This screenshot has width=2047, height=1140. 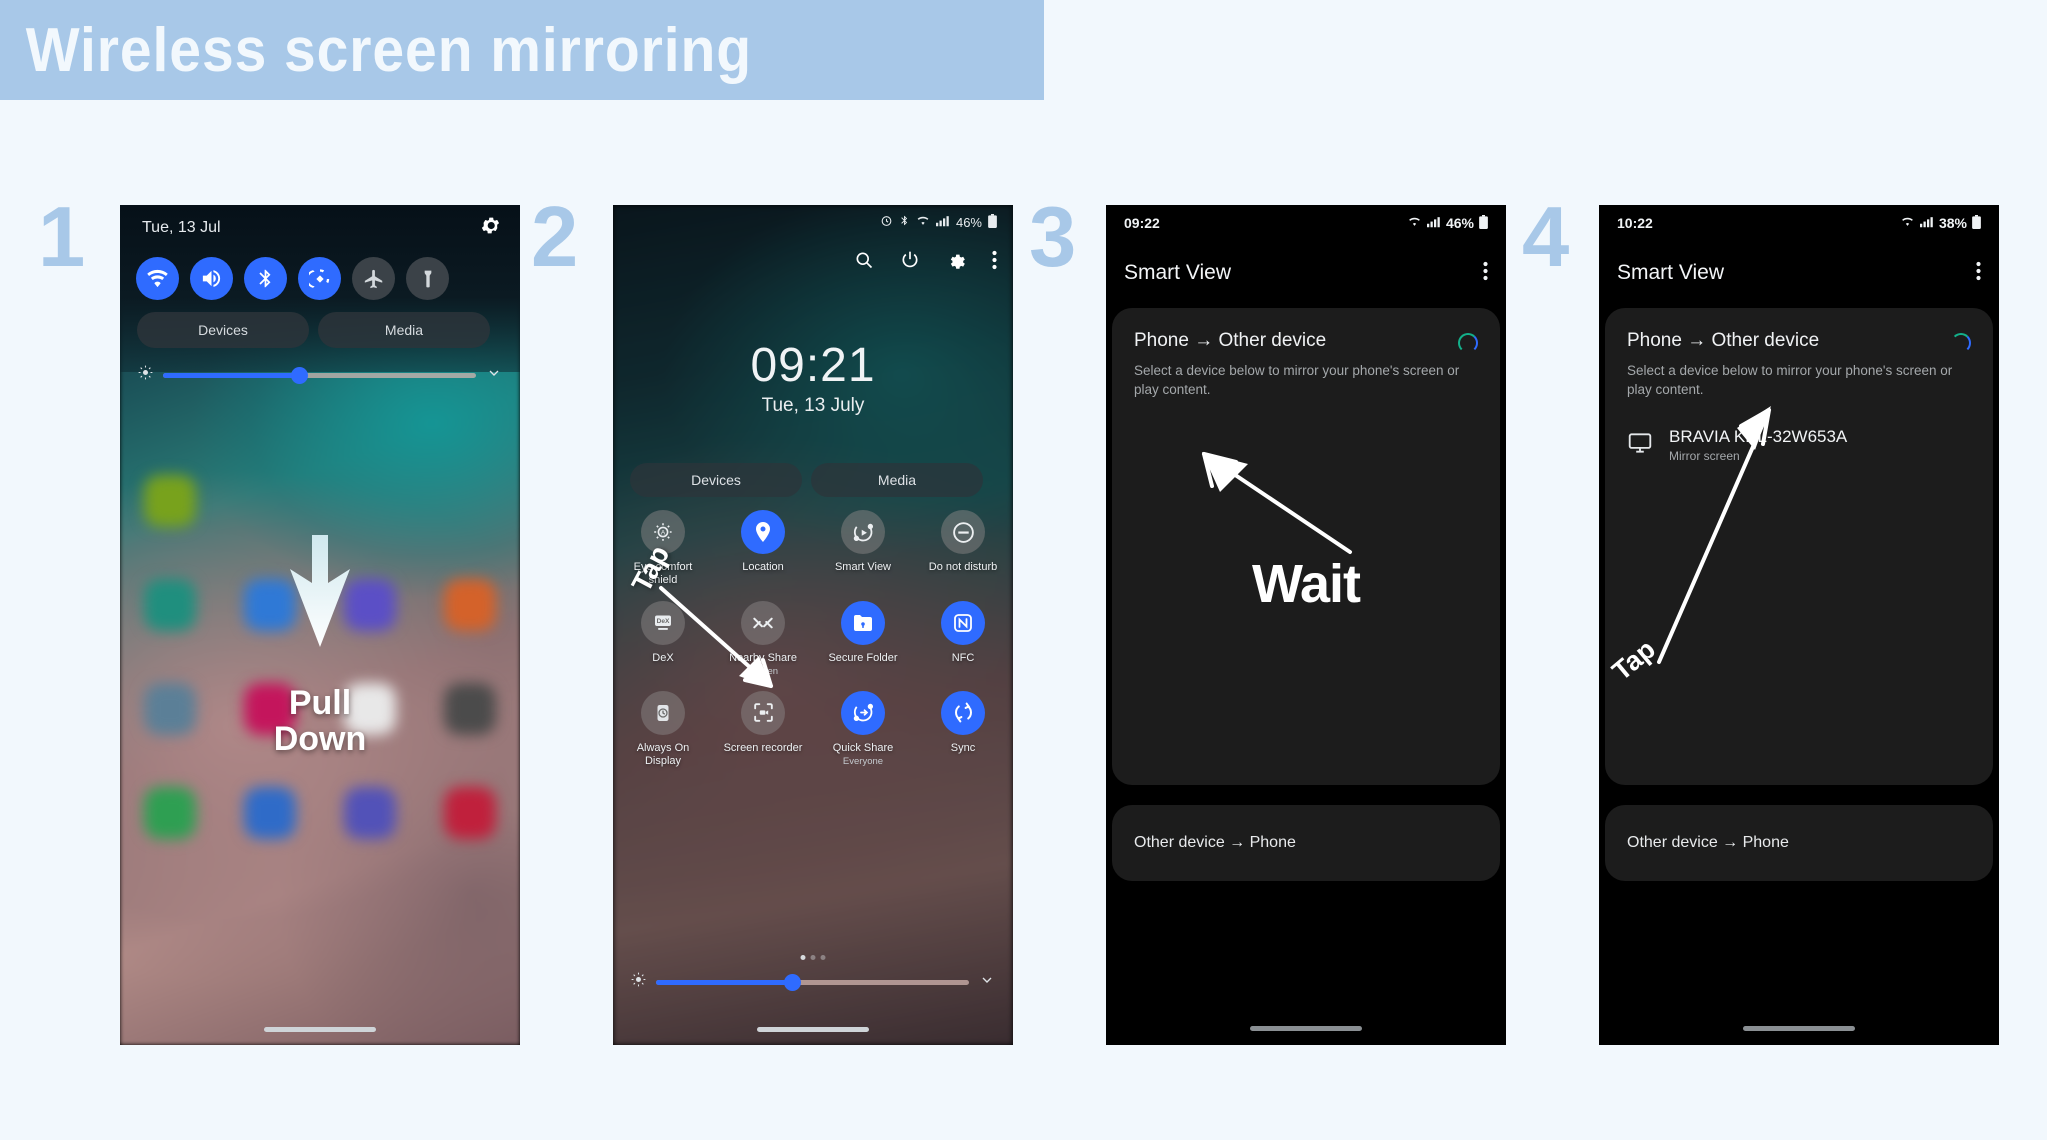 I want to click on tile-sublabel: Everyone, so click(x=863, y=761).